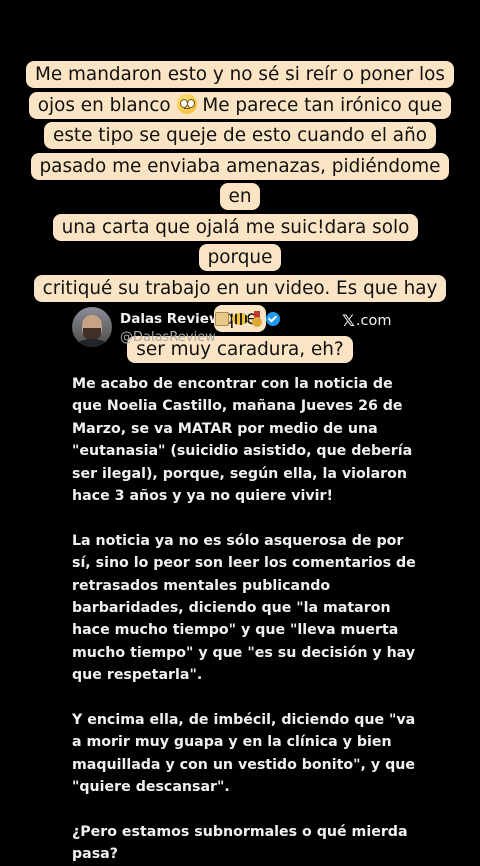 This screenshot has width=480, height=866. I want to click on box-emoji, so click(222, 319).